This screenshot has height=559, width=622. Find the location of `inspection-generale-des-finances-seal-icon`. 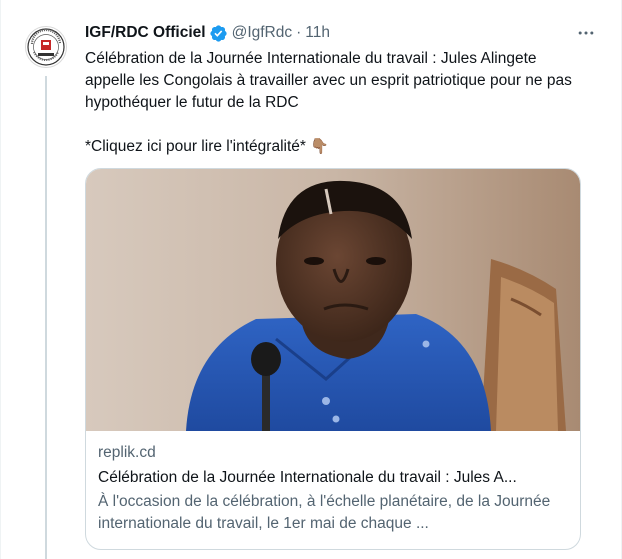

inspection-generale-des-finances-seal-icon is located at coordinates (46, 47).